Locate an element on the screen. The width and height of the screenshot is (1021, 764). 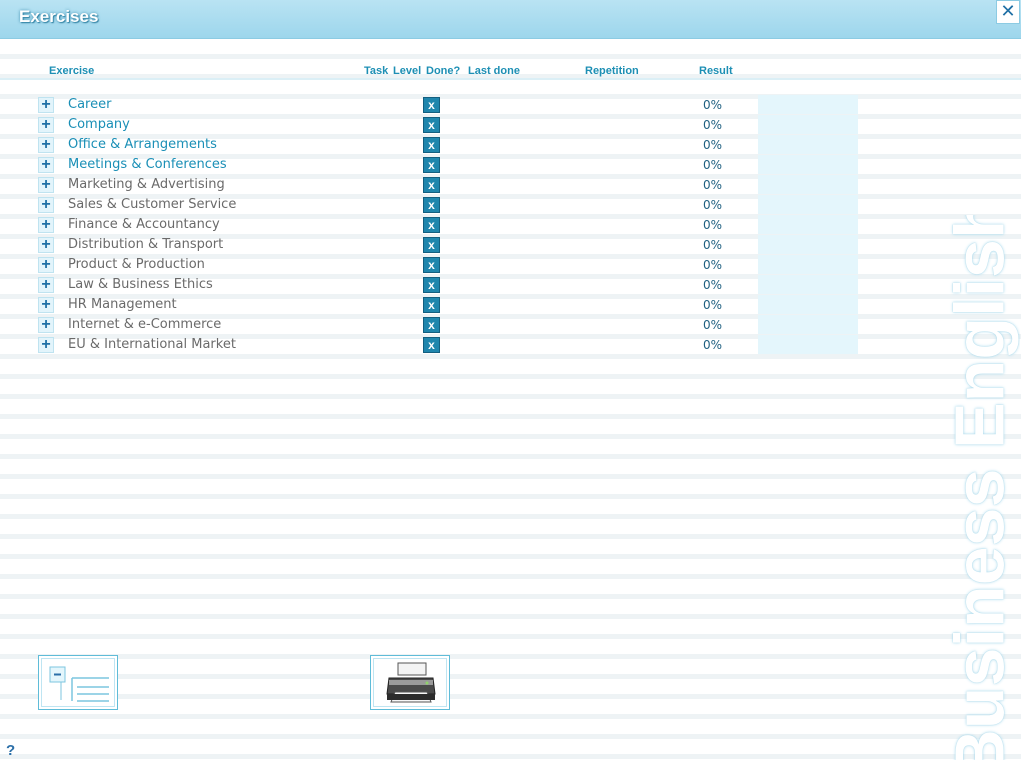
exercise-label: Office & Arrangements is located at coordinates (142, 144).